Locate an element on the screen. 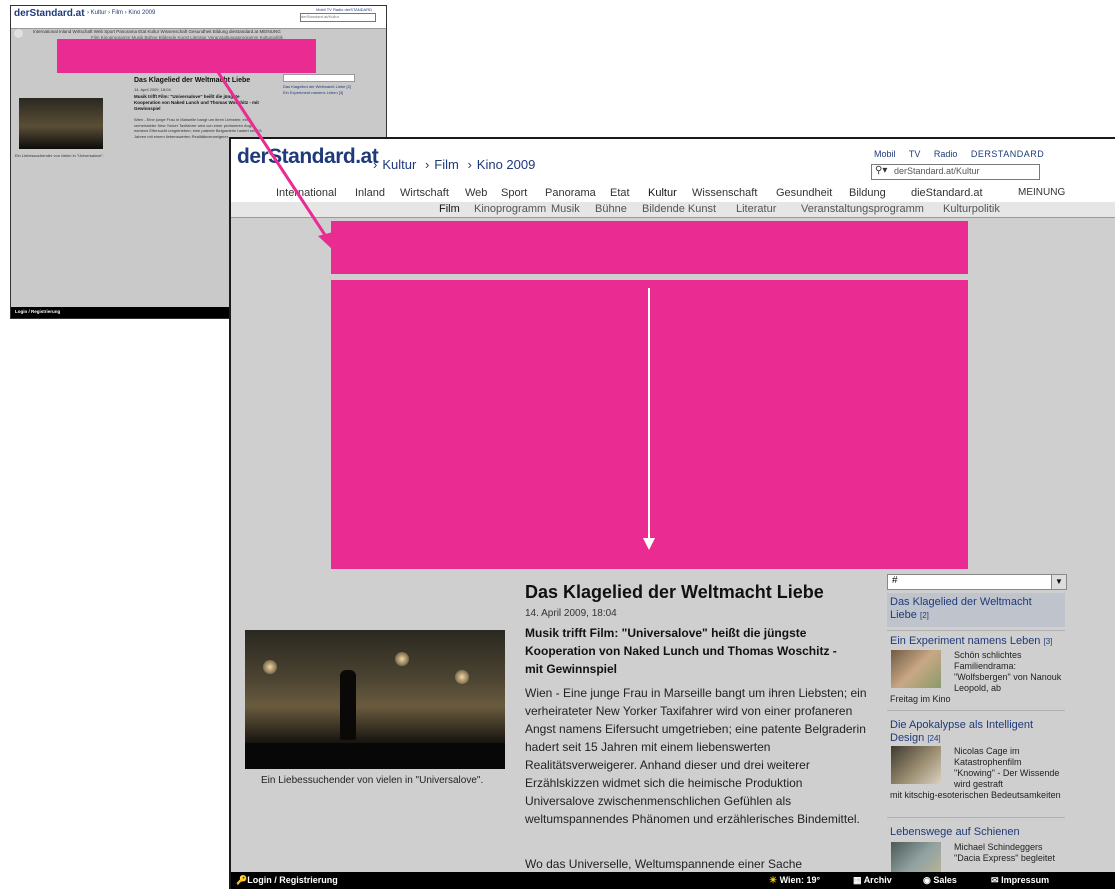 The image size is (1115, 889). arrow-line is located at coordinates (270, 152).